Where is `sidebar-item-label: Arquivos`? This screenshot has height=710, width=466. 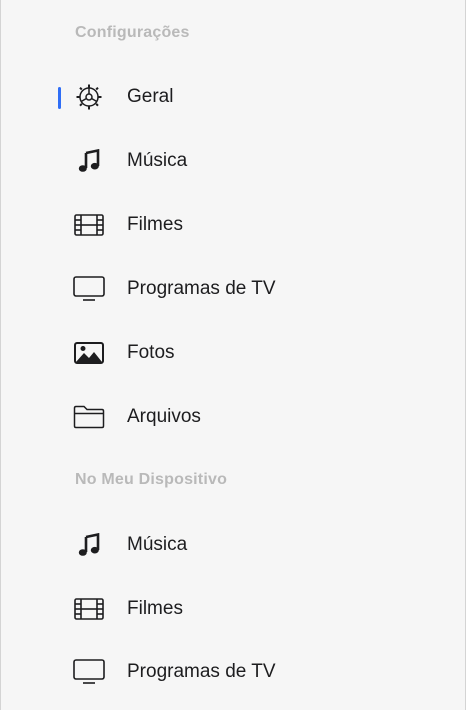 sidebar-item-label: Arquivos is located at coordinates (164, 416).